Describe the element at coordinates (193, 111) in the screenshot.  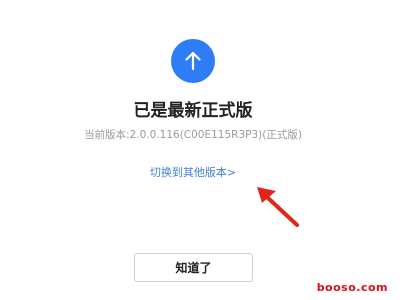
I see `dialog-title: 已是最新正式版` at that location.